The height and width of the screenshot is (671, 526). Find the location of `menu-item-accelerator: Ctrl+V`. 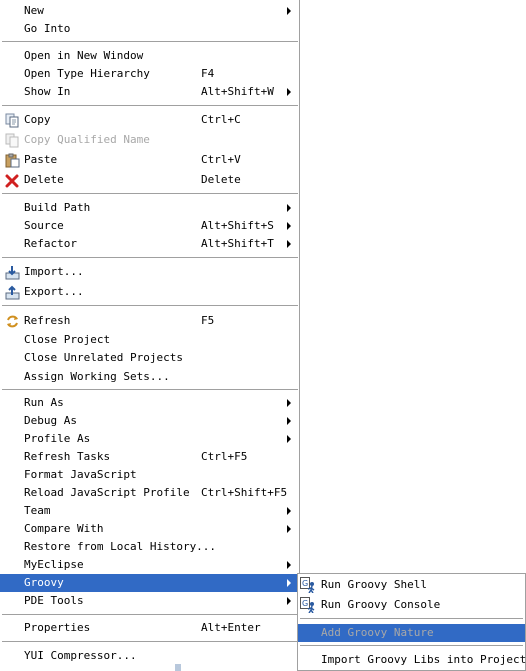

menu-item-accelerator: Ctrl+V is located at coordinates (221, 159).